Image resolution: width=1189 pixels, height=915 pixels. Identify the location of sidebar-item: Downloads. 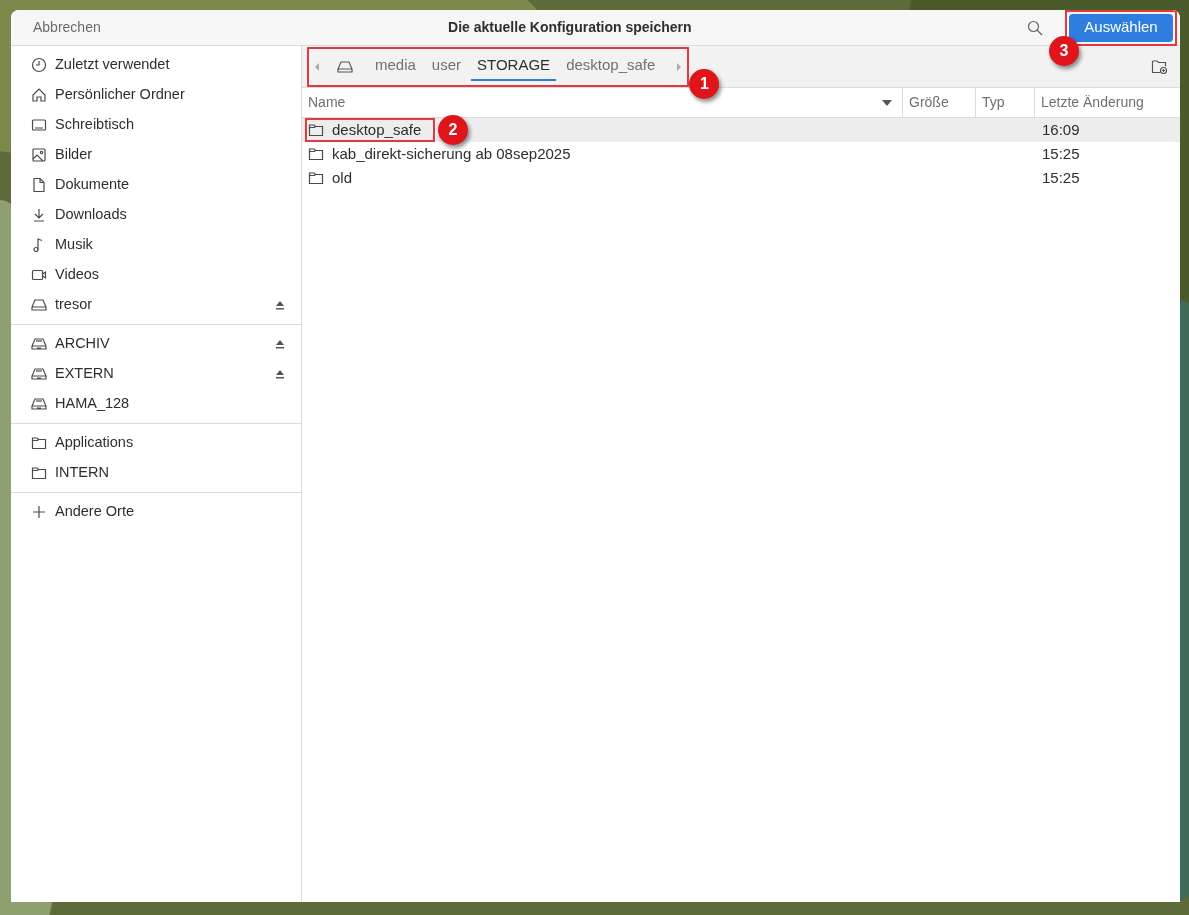
(156, 215).